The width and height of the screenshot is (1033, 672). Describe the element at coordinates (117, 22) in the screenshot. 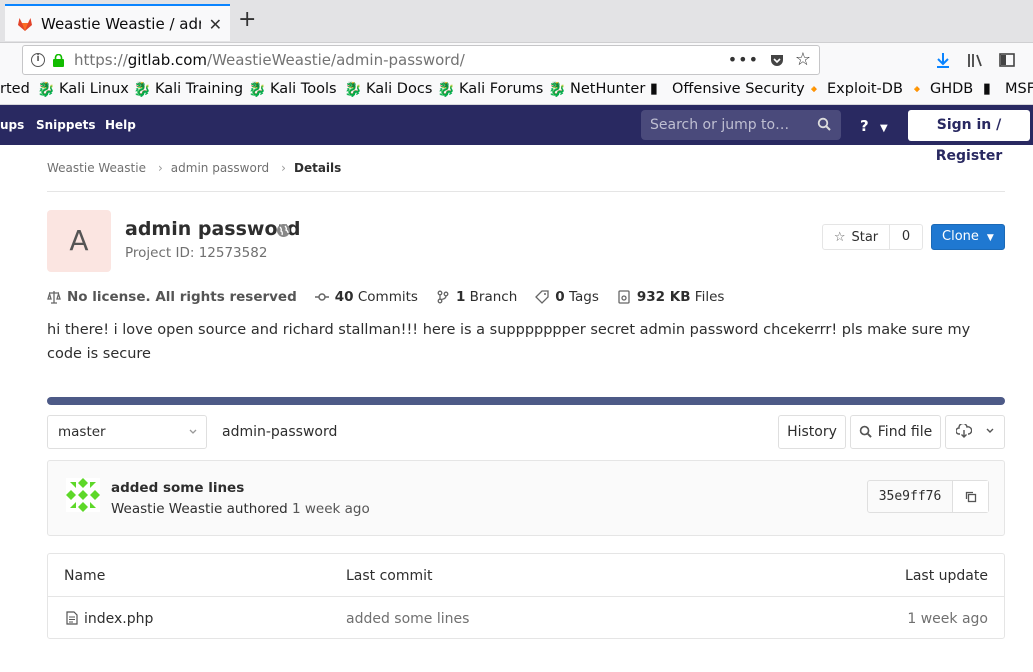

I see `browser-tab: Weastie Weastie / admin-password ✕` at that location.